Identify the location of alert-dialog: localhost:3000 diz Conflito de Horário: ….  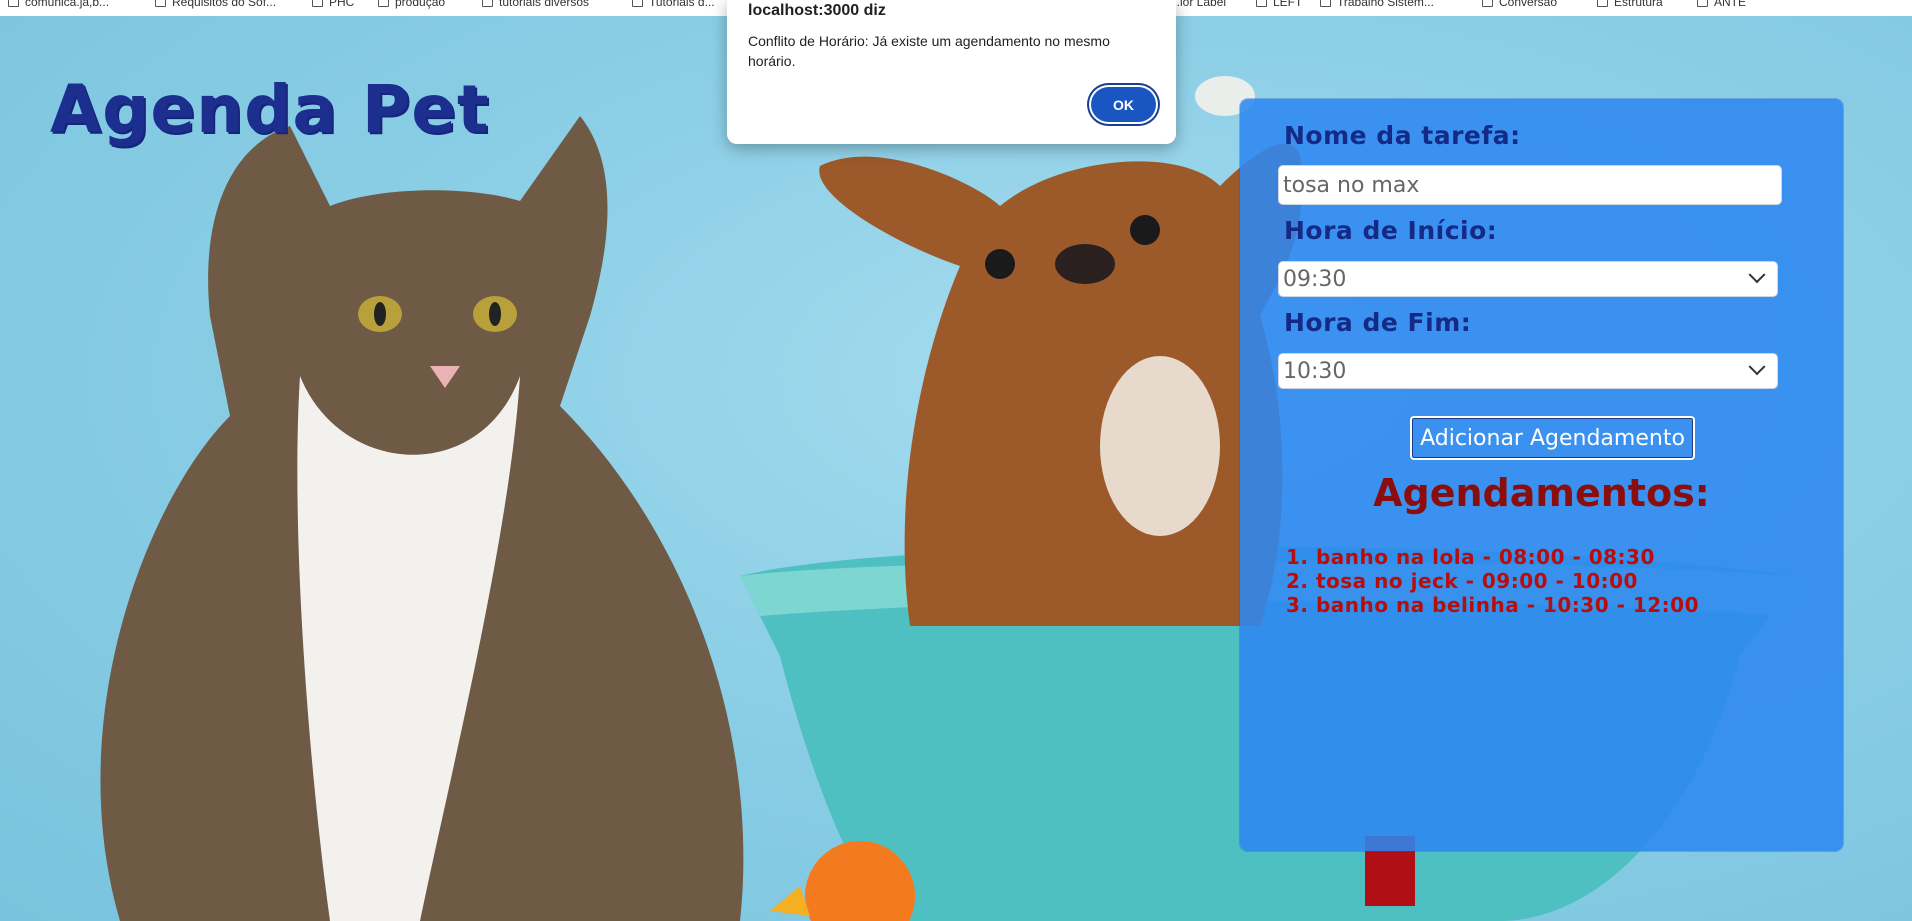
(951, 72).